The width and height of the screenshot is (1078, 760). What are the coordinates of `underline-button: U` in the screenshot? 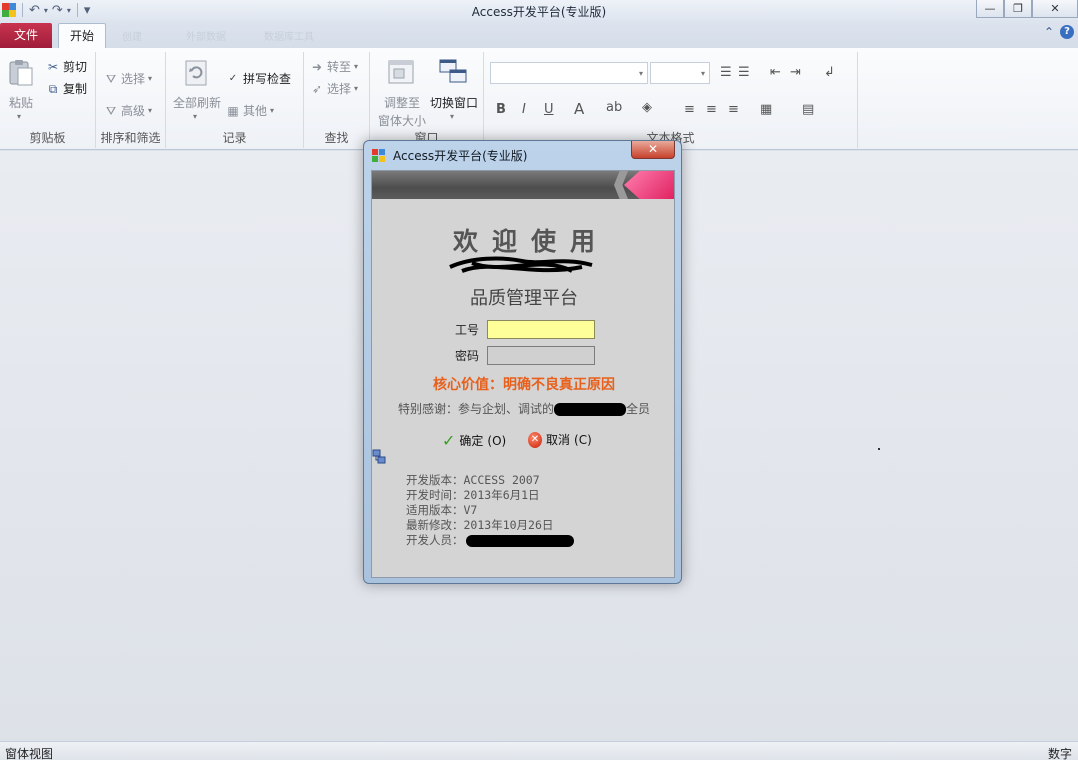 It's located at (549, 109).